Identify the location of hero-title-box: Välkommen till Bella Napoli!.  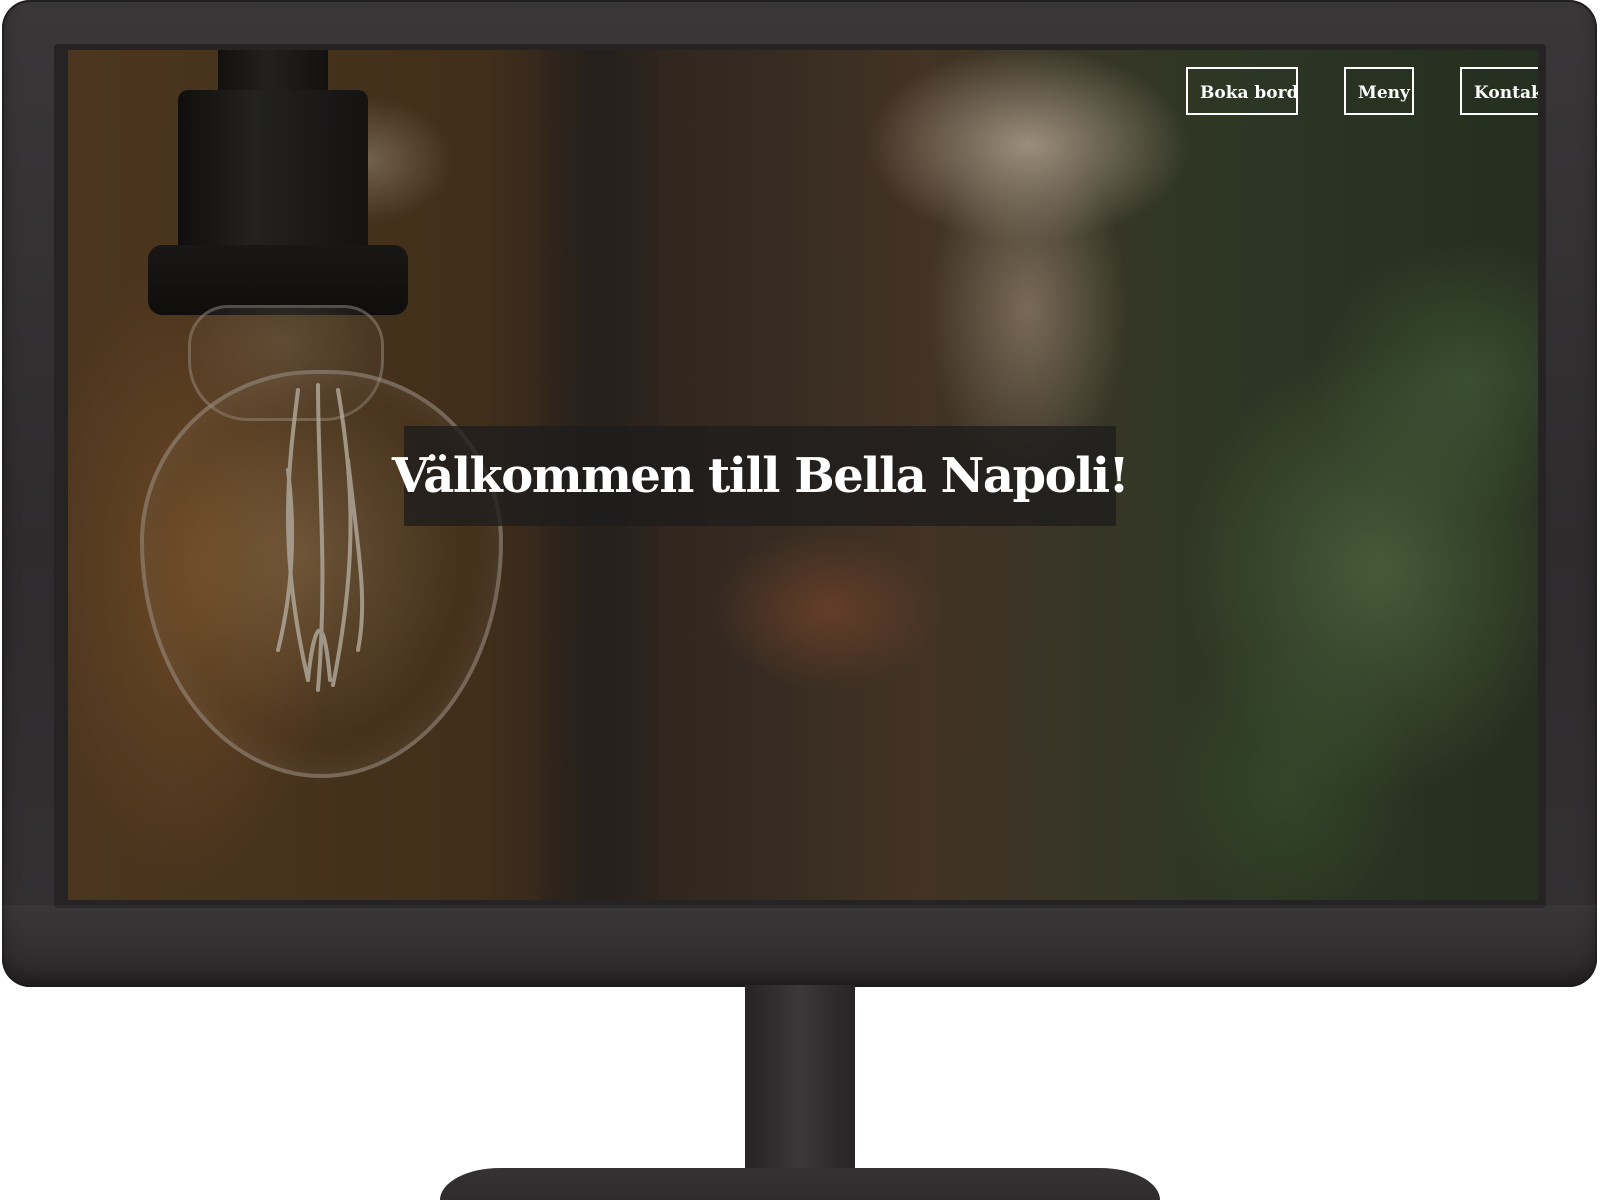
(761, 476).